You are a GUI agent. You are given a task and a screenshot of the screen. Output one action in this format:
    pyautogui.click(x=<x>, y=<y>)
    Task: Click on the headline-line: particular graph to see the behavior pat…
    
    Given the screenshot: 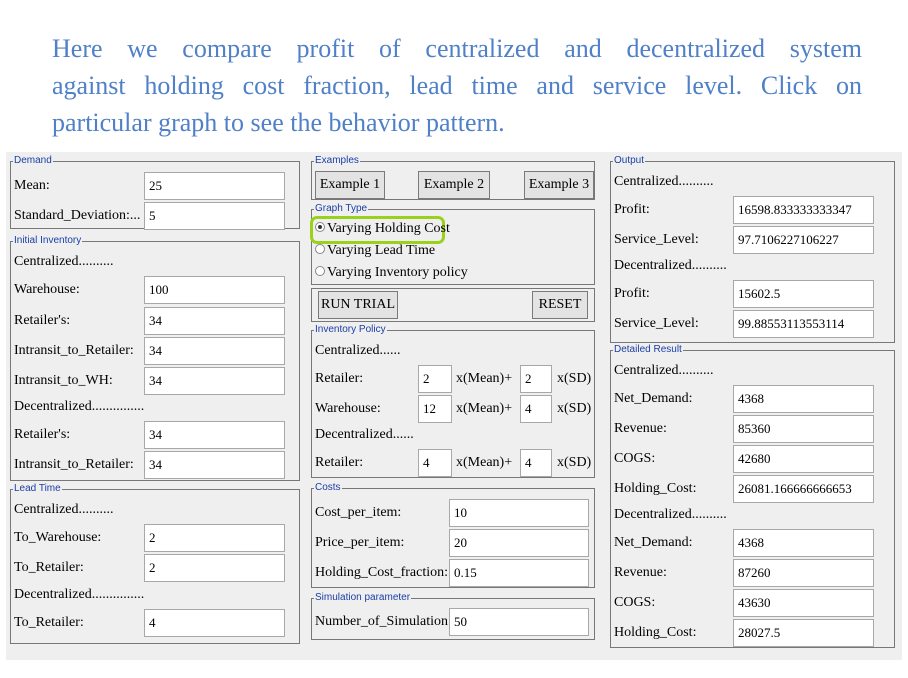 What is the action you would take?
    pyautogui.click(x=278, y=122)
    